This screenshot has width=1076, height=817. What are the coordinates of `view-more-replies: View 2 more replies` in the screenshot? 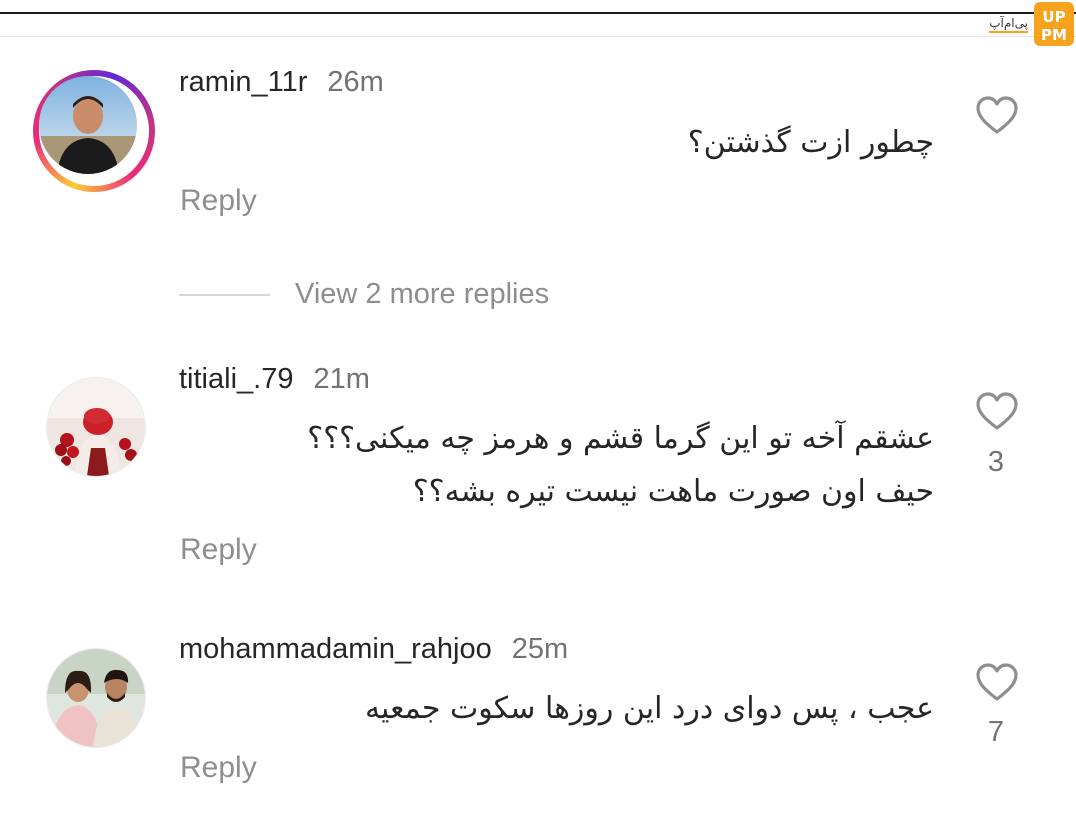 It's located at (364, 294).